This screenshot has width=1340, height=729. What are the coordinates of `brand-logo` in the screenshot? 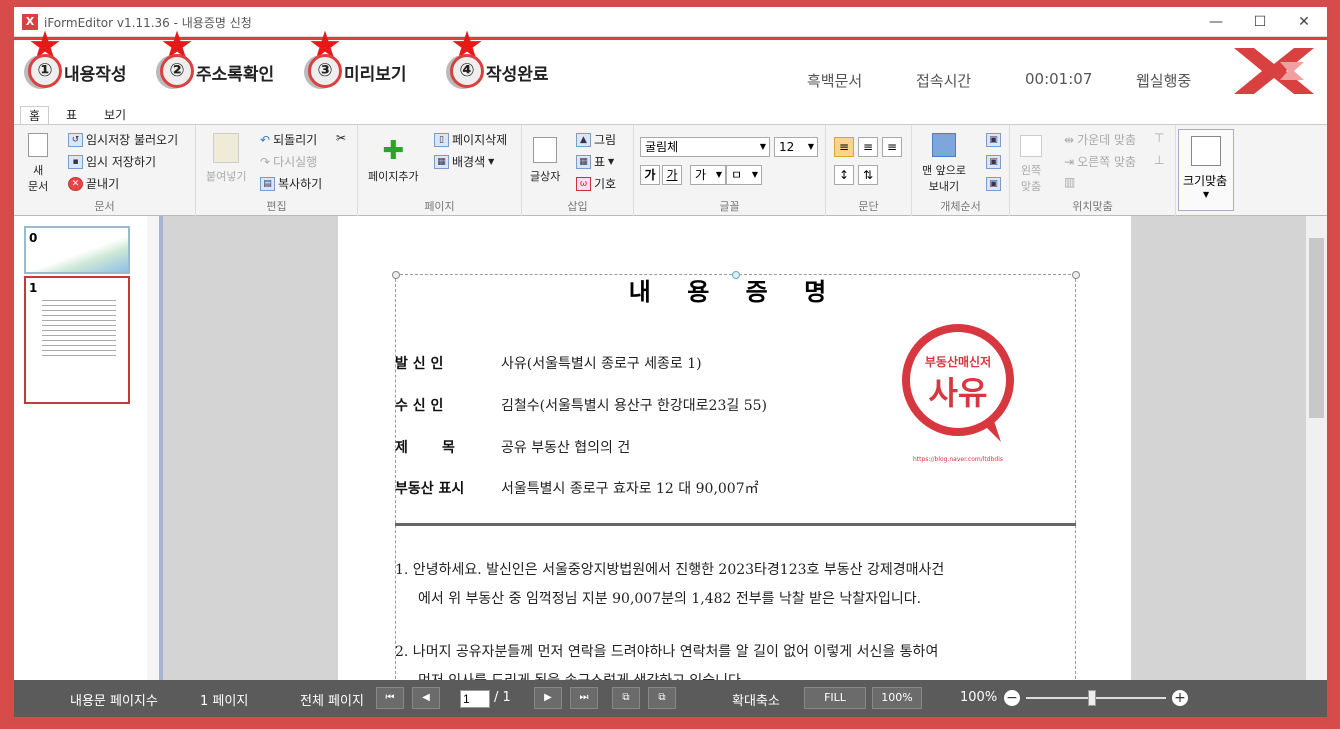 It's located at (1274, 71).